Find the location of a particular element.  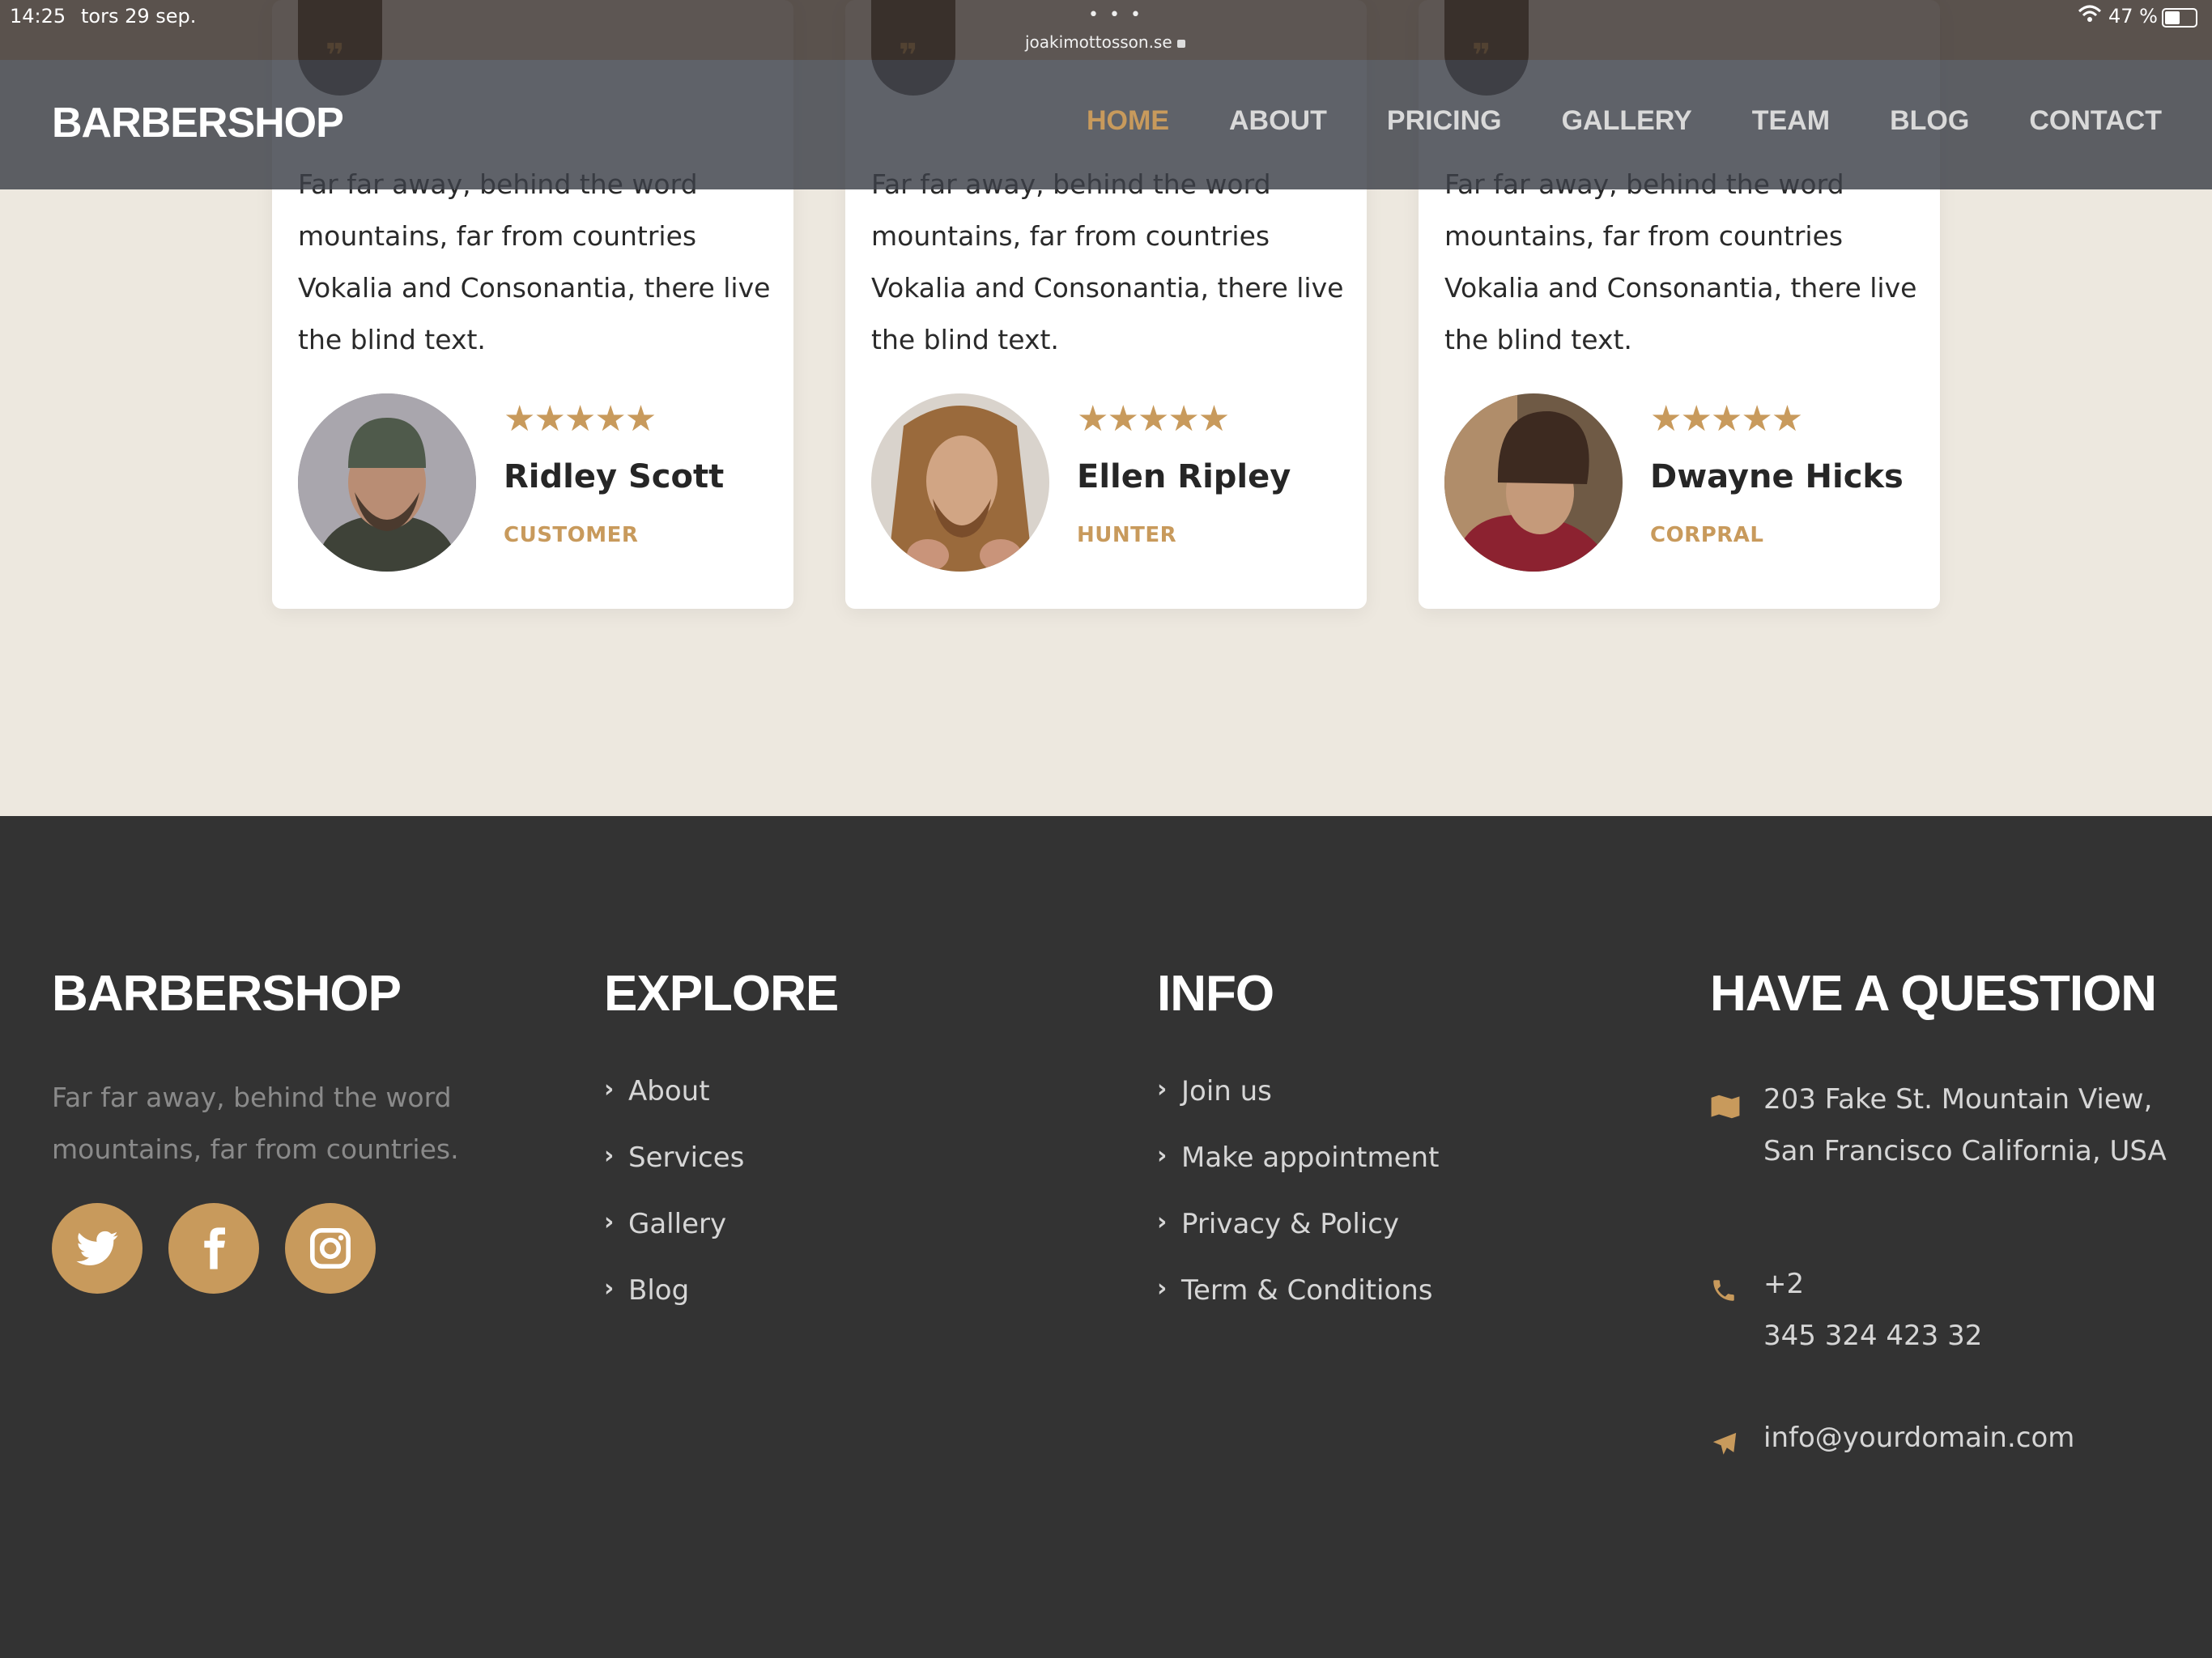

link-label: Term & Conditions is located at coordinates (1307, 1290).